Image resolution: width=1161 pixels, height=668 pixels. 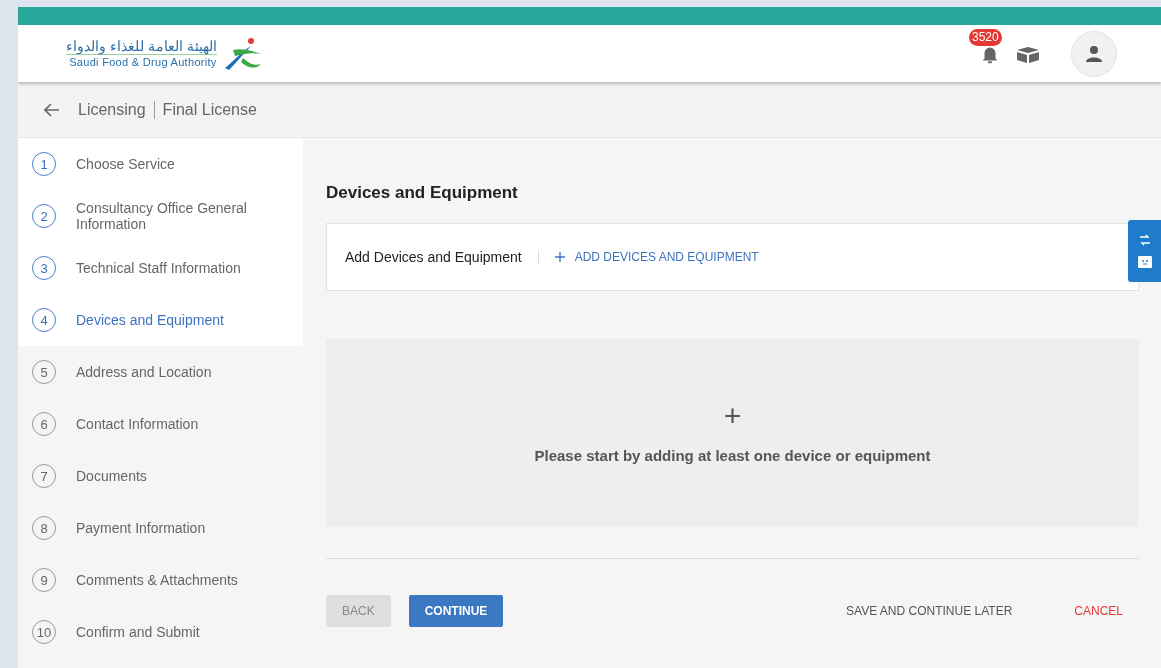 I want to click on step-item: 4 Devices and Equipment, so click(x=160, y=320).